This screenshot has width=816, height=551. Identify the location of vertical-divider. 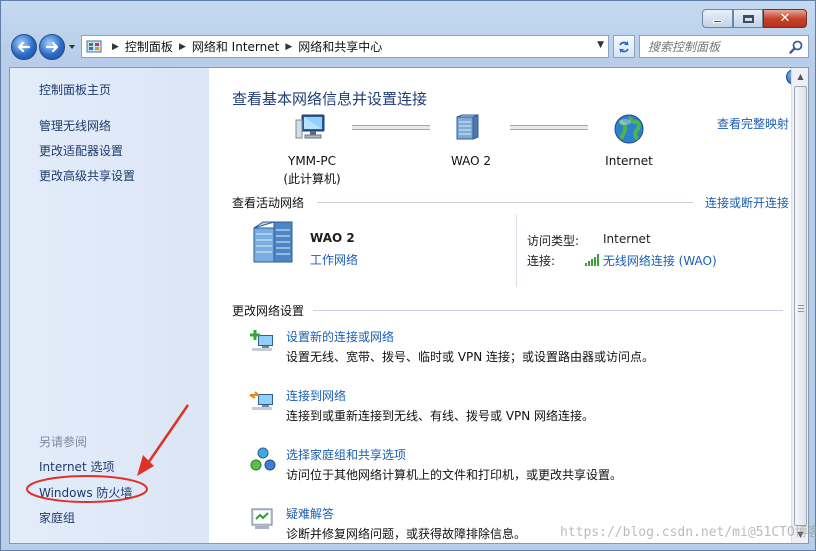
(516, 251).